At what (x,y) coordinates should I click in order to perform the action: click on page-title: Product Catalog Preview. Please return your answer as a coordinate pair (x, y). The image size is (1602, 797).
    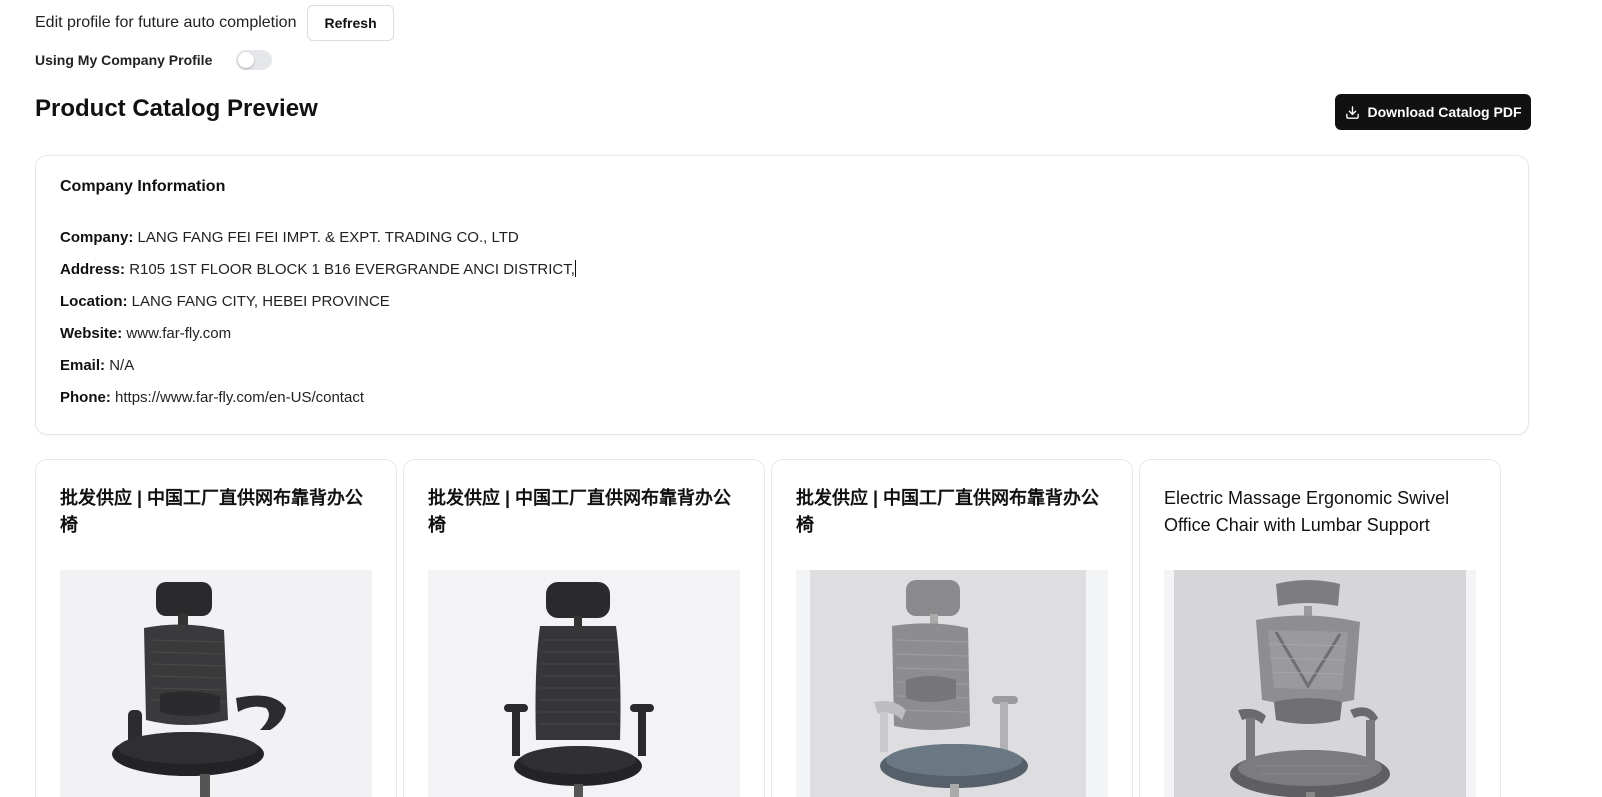
    Looking at the image, I should click on (176, 108).